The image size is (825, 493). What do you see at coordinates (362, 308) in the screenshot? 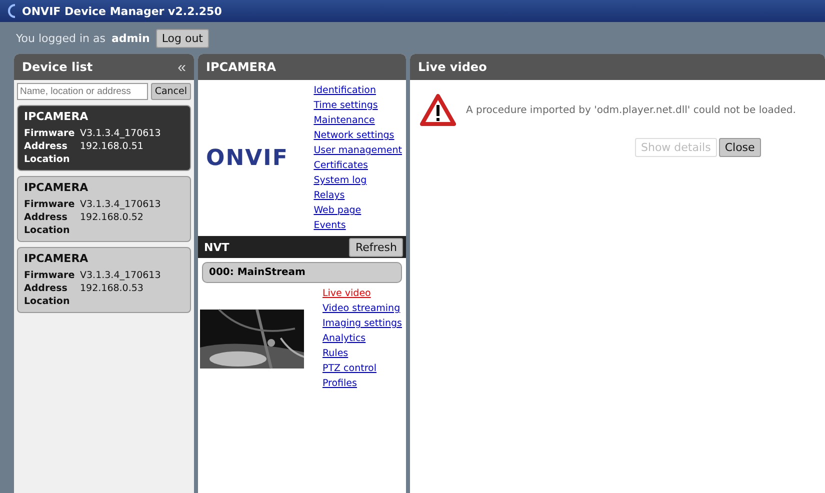
I see `menu-link: Video streaming` at bounding box center [362, 308].